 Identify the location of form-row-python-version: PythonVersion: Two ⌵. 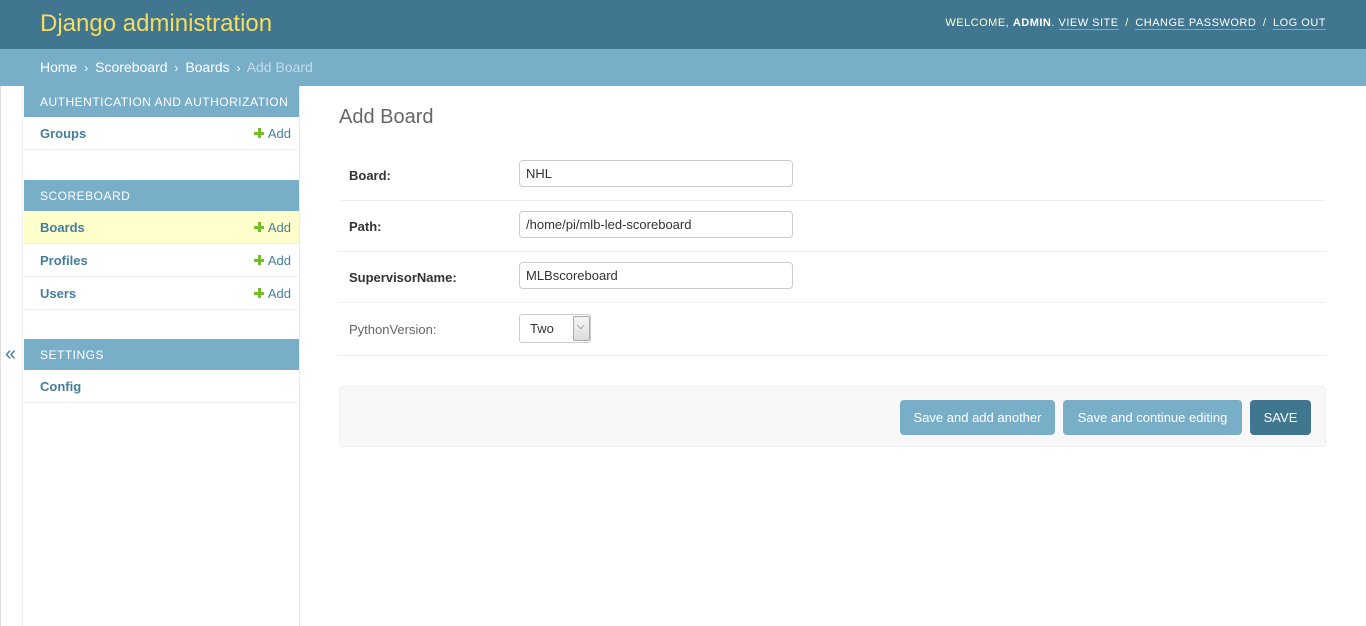
(832, 329).